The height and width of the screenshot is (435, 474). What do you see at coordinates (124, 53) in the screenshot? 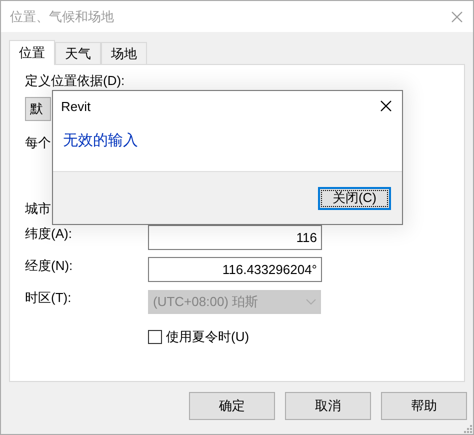
I see `tab: 场地` at bounding box center [124, 53].